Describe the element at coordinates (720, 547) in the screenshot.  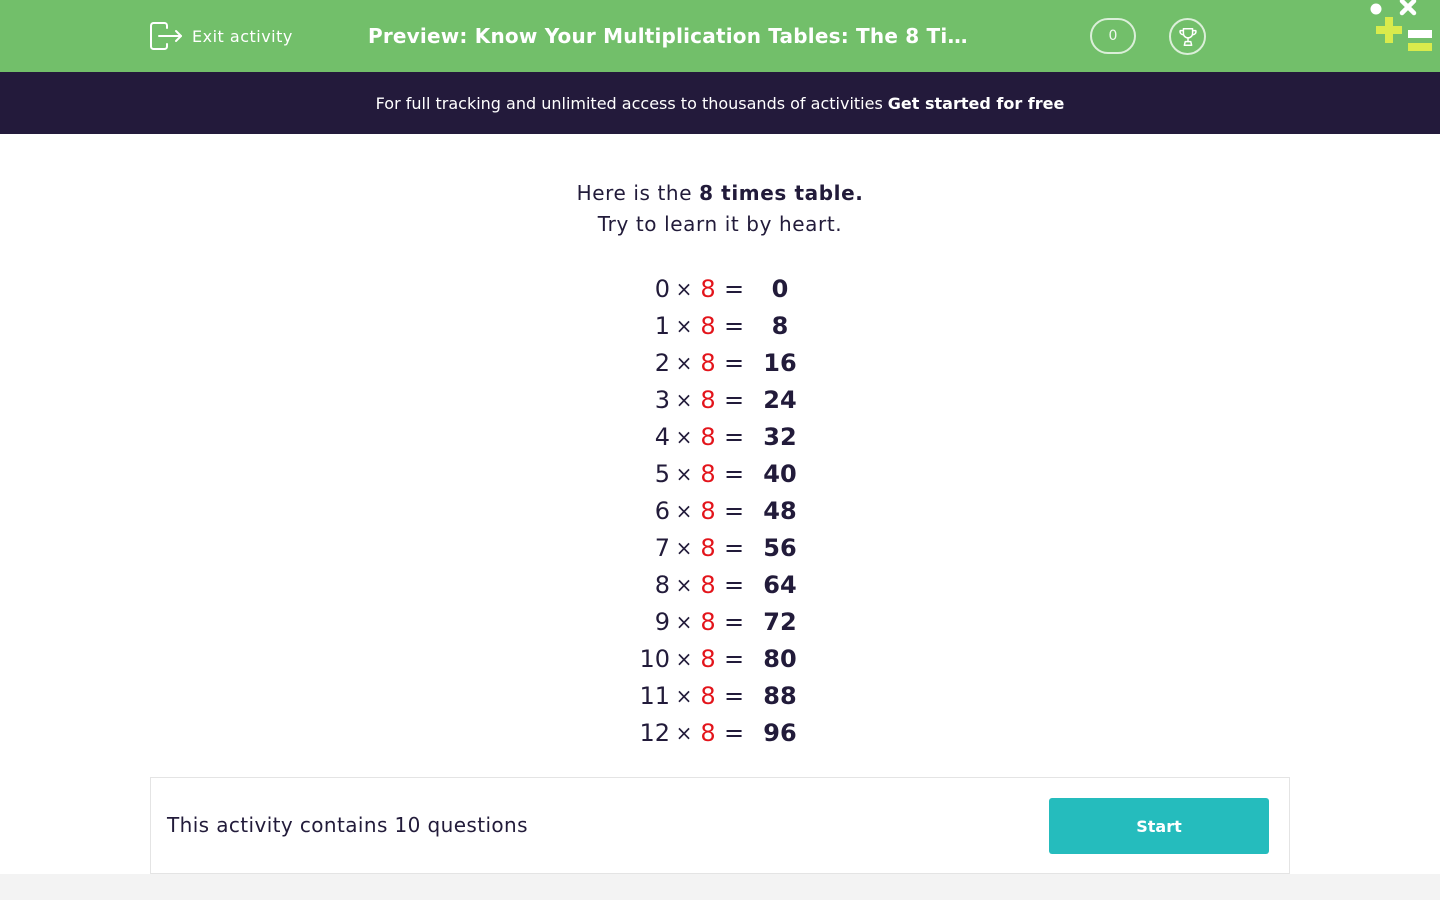
I see `table-row: 7 × 8 = 56` at that location.